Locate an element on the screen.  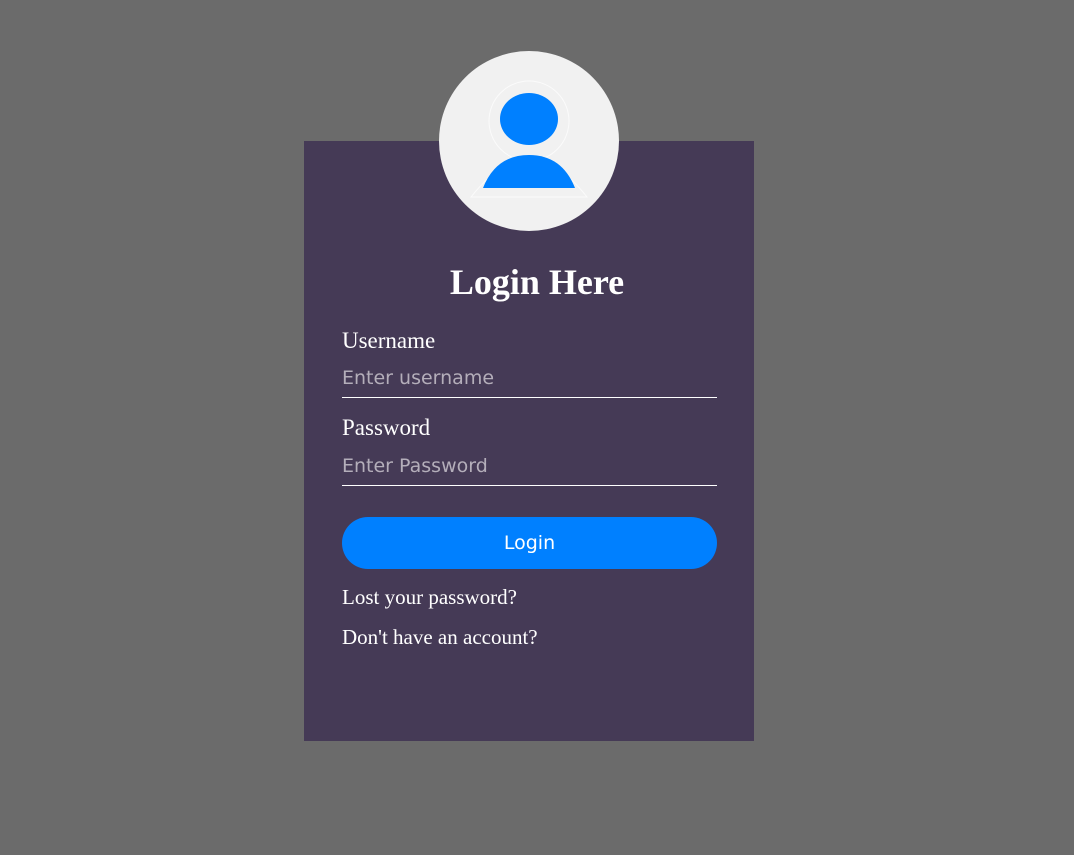
password-label: Password is located at coordinates (386, 427).